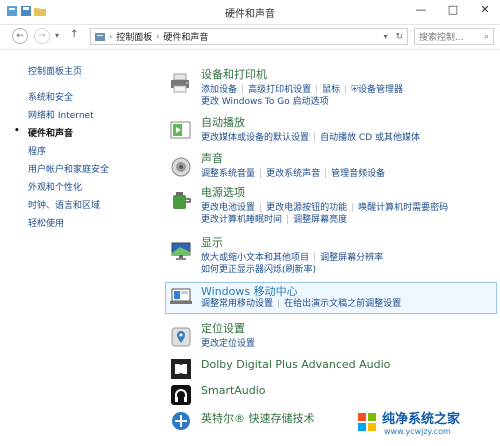 The image size is (500, 446). I want to click on forward-arrow-icon: →, so click(42, 36).